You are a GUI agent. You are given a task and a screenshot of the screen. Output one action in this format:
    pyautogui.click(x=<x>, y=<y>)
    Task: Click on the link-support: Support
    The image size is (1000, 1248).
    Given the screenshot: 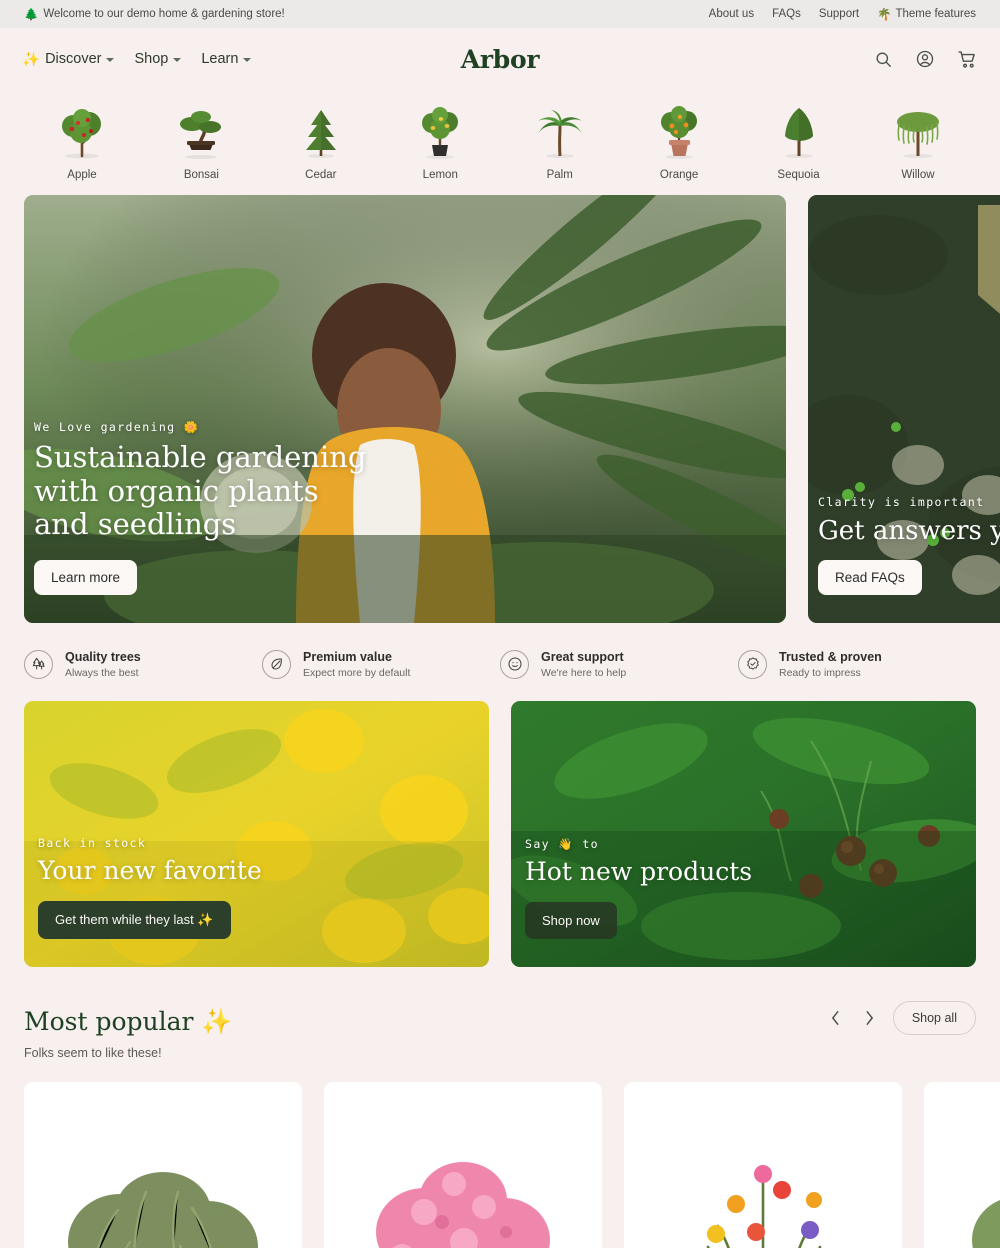 What is the action you would take?
    pyautogui.click(x=839, y=14)
    